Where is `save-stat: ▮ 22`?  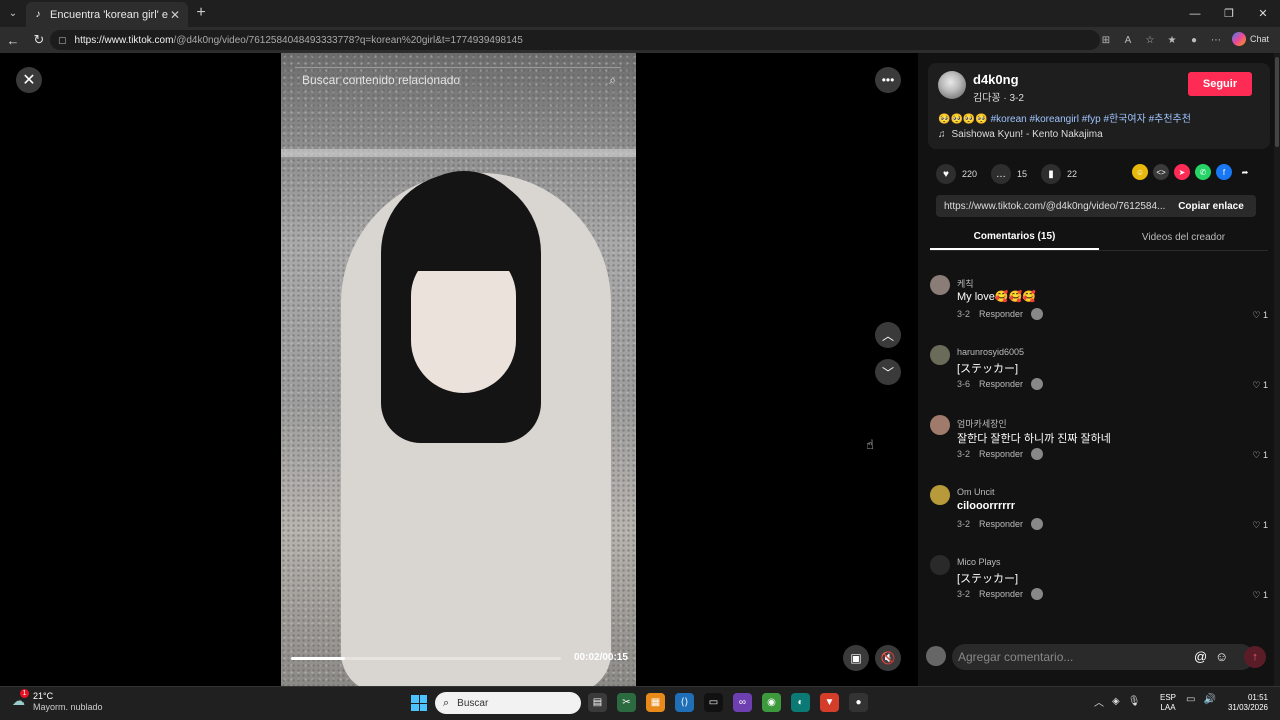
save-stat: ▮ 22 is located at coordinates (1059, 174).